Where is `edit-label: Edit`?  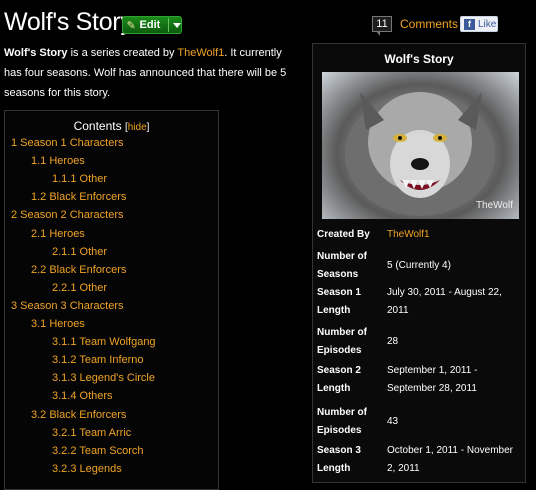 edit-label: Edit is located at coordinates (150, 25).